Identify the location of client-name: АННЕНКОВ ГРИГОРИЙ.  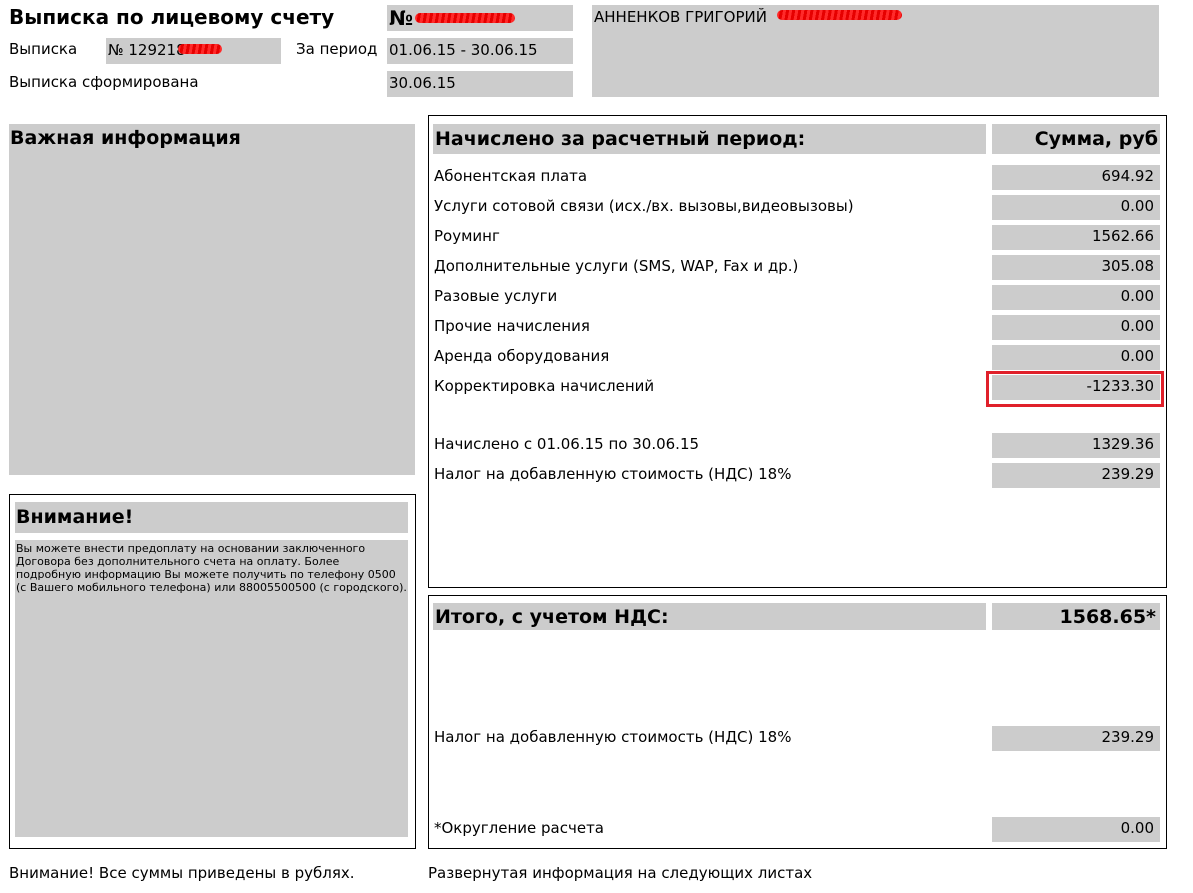
(680, 17).